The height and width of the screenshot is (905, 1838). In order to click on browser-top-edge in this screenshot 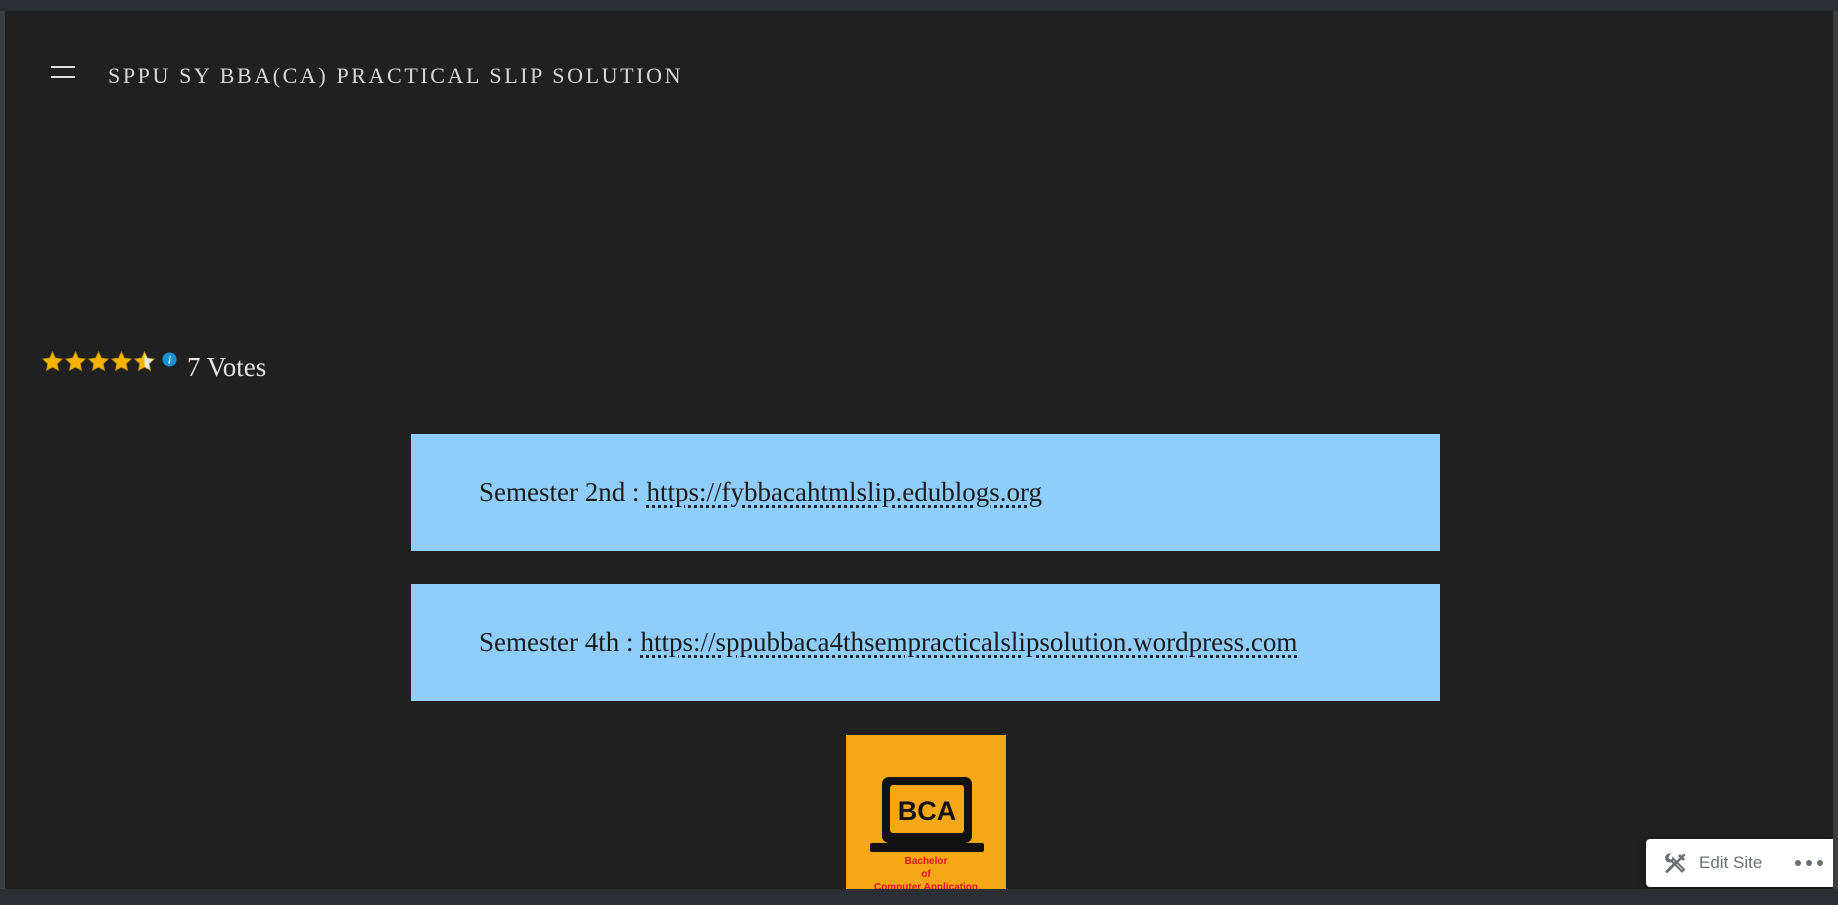, I will do `click(919, 5)`.